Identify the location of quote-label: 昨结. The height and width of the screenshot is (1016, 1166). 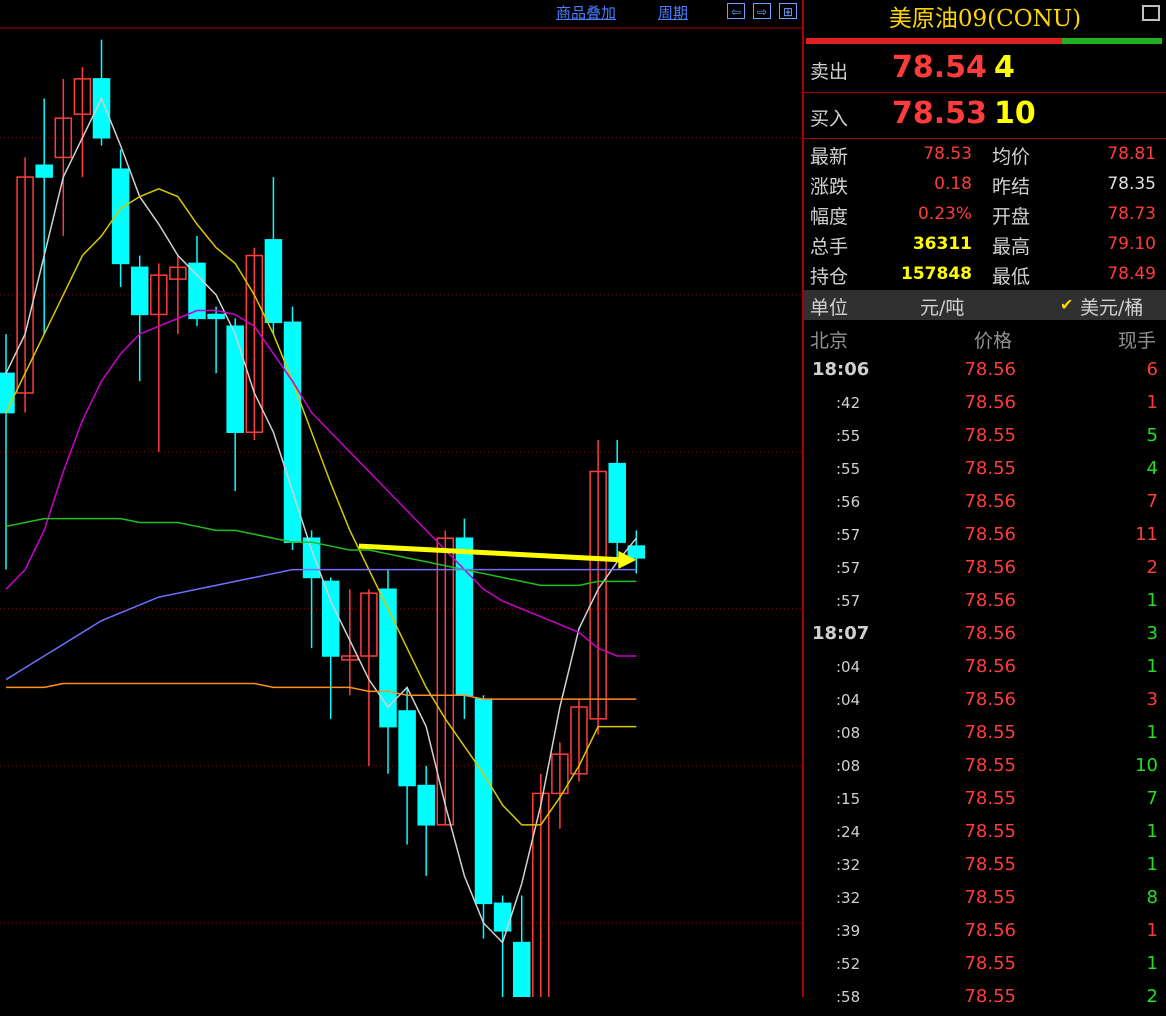
(1011, 187).